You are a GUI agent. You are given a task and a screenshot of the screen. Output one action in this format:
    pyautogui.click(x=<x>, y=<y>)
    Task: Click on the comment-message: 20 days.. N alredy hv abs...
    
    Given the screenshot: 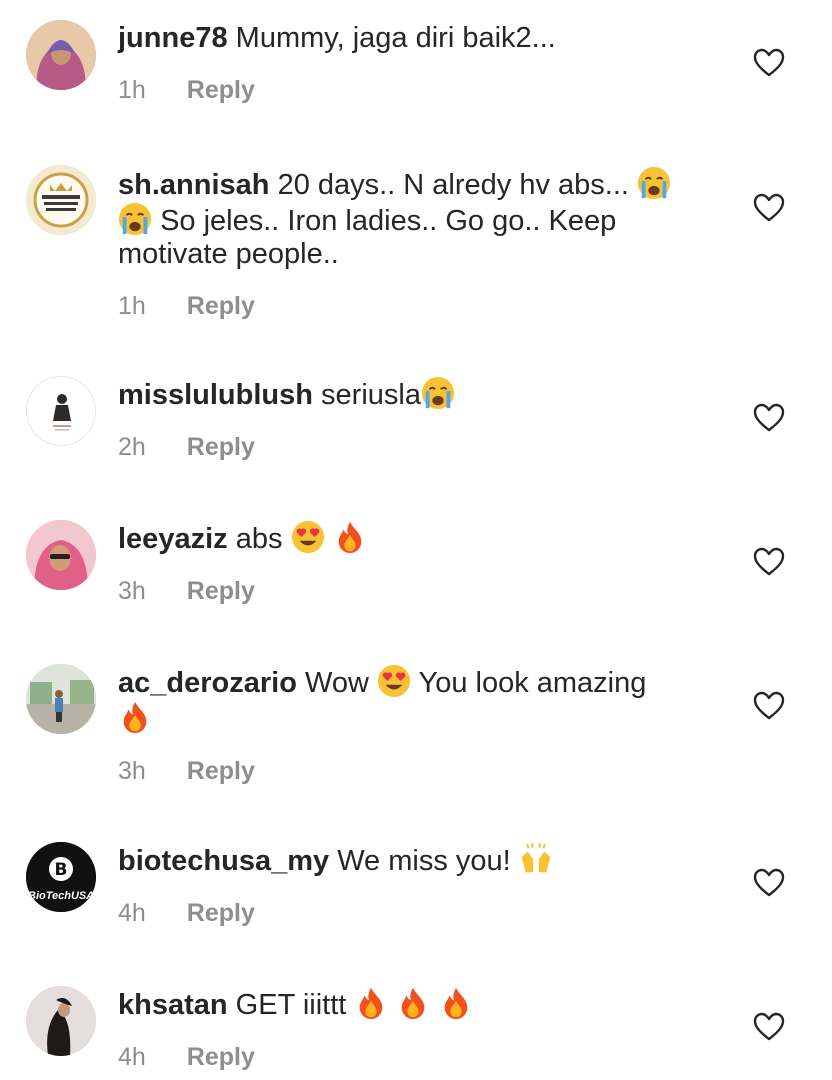 What is the action you would take?
    pyautogui.click(x=453, y=185)
    